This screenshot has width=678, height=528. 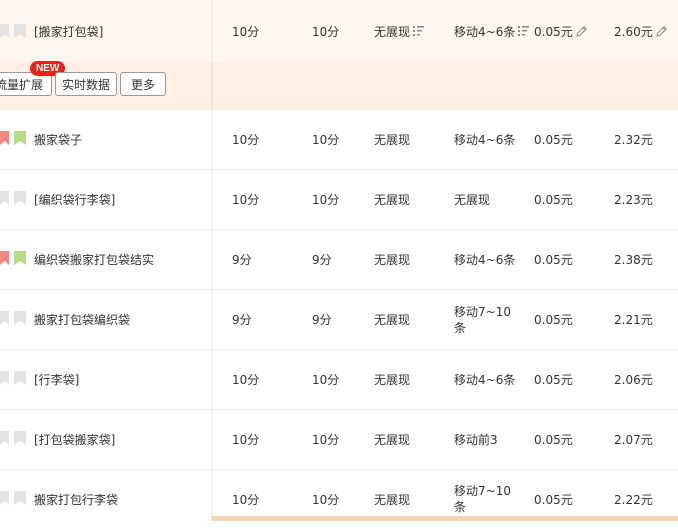 I want to click on price-value: 2.06元, so click(x=633, y=380).